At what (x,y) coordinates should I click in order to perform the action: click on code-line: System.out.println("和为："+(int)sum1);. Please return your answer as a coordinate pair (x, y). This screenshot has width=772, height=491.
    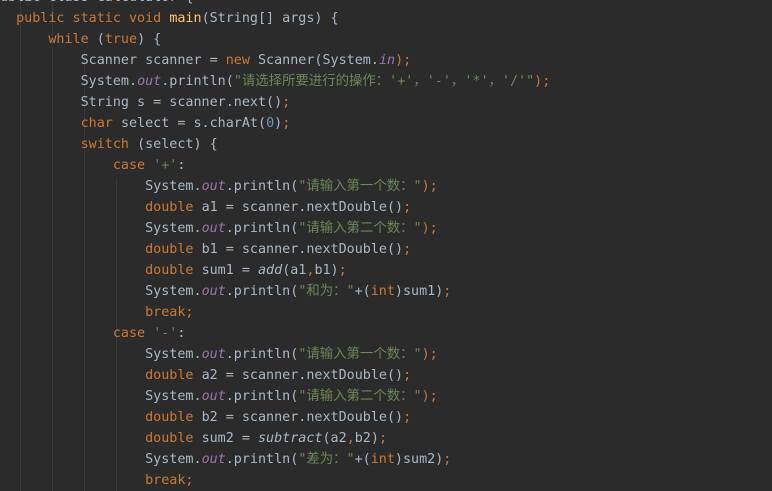
    Looking at the image, I should click on (386, 291).